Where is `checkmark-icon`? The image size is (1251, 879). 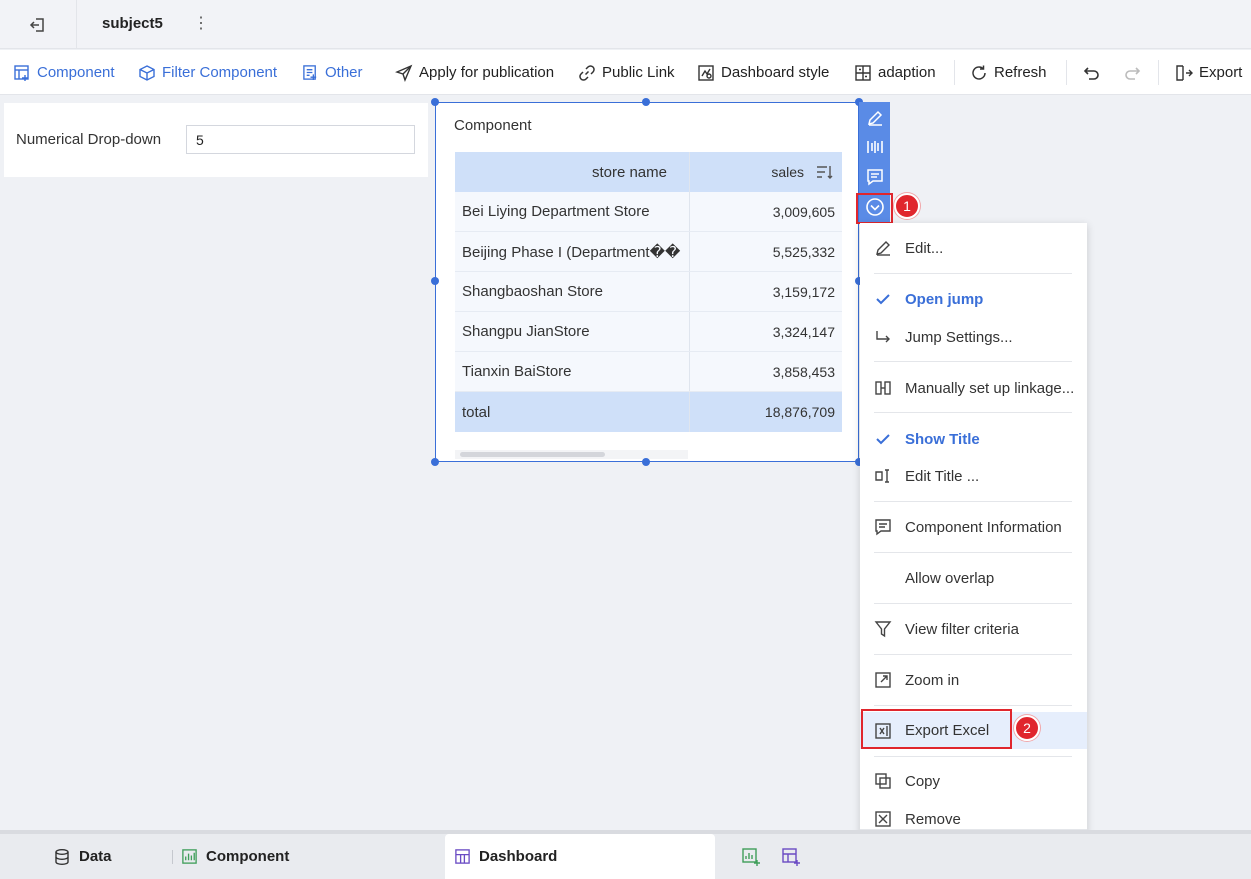 checkmark-icon is located at coordinates (883, 439).